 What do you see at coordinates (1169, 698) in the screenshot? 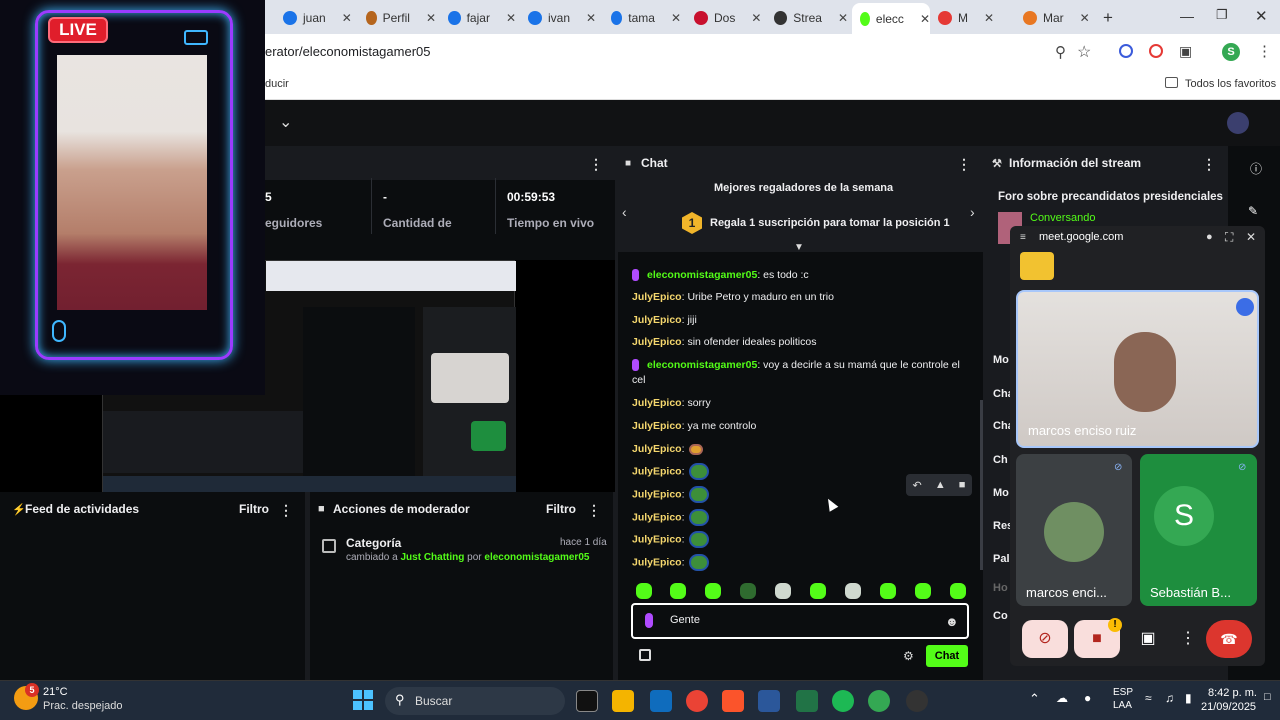
I see `volume-icon: ♫` at bounding box center [1169, 698].